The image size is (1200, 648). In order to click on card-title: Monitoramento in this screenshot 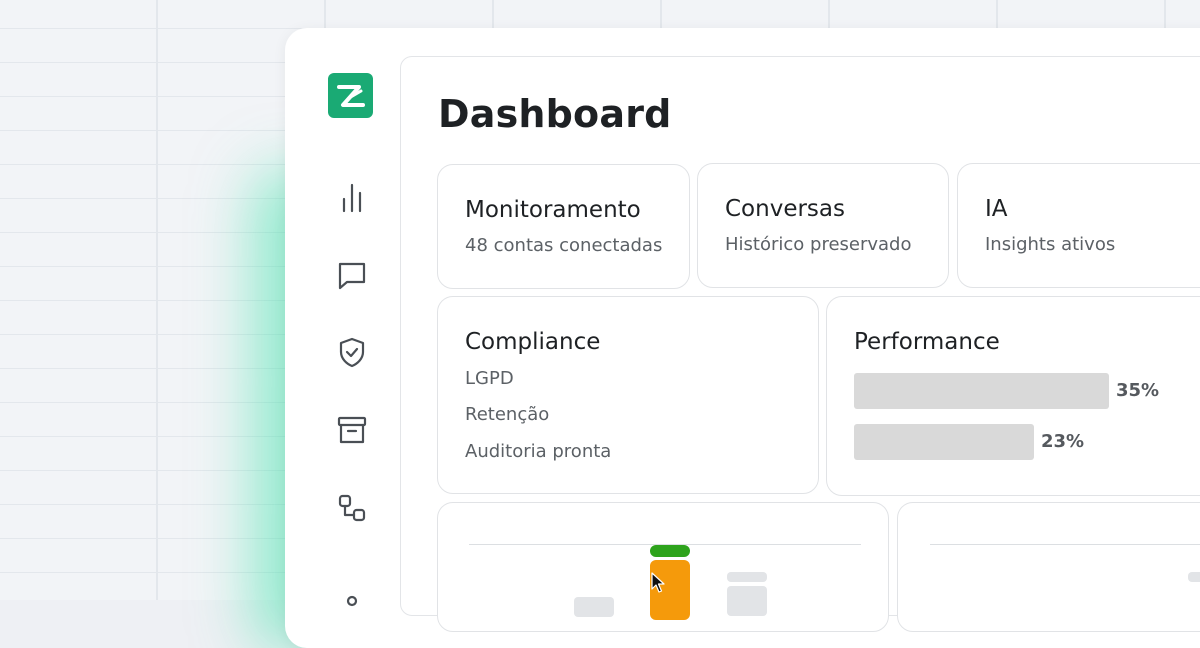, I will do `click(553, 210)`.